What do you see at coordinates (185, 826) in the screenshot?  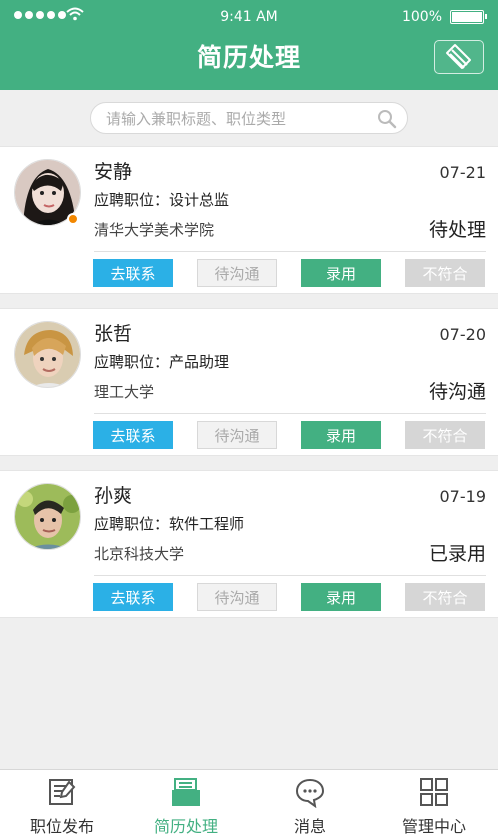 I see `tab-label: 简历处理` at bounding box center [185, 826].